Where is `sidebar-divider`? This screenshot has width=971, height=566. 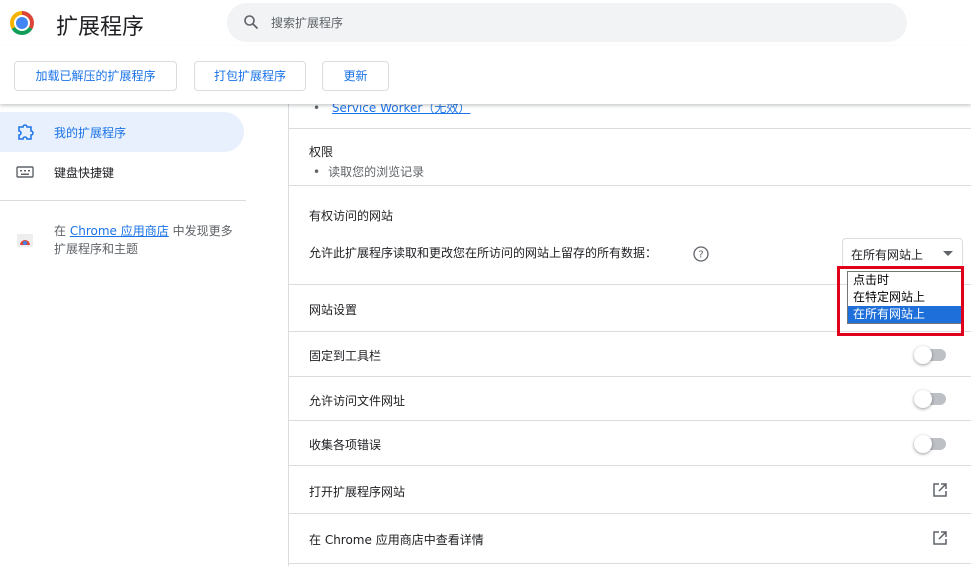
sidebar-divider is located at coordinates (123, 200).